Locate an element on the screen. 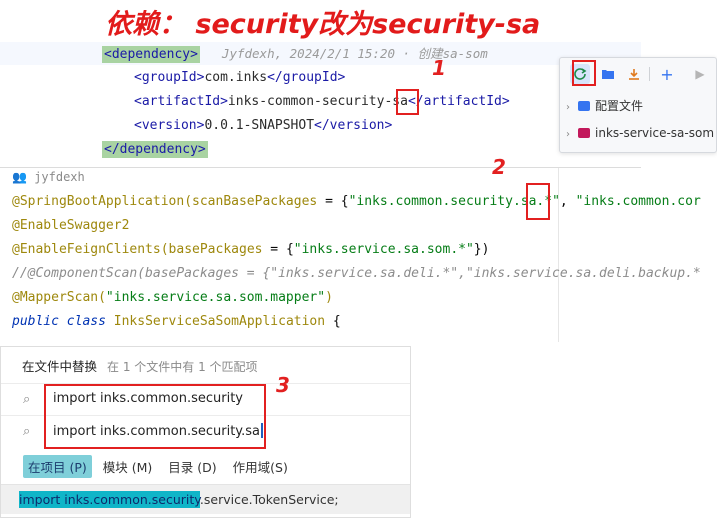 The image size is (717, 518). users-icon: 👥 is located at coordinates (19, 177).